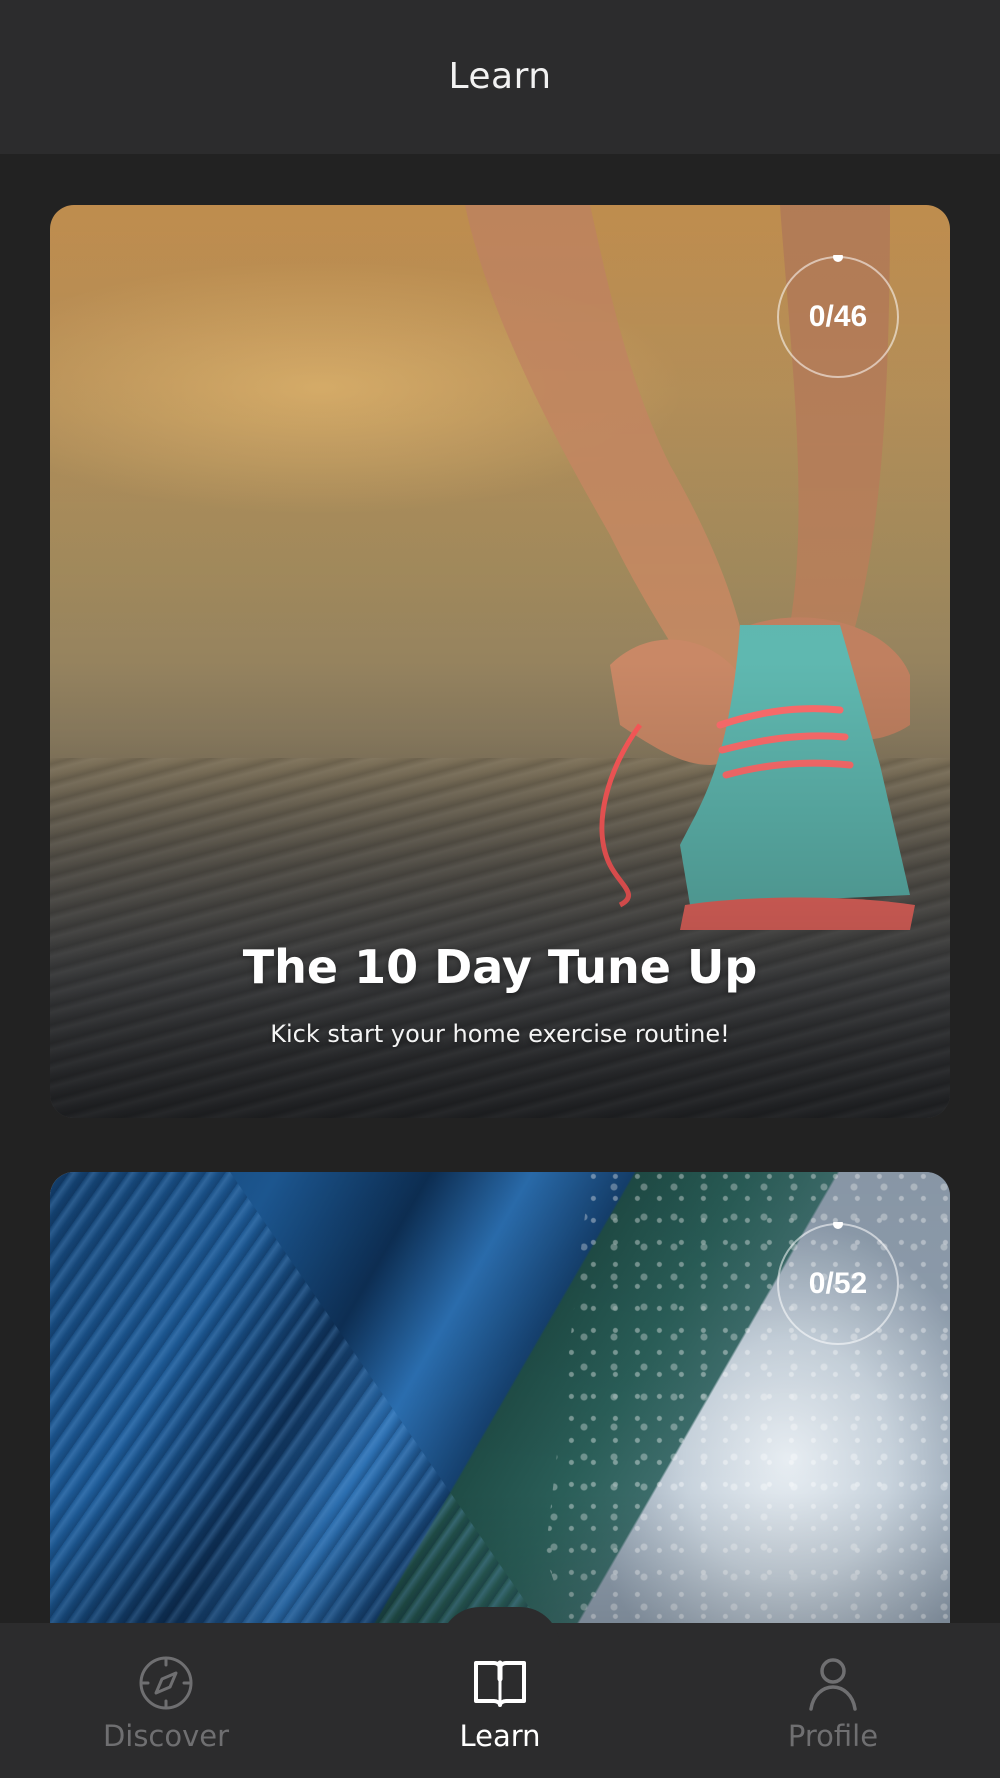 This screenshot has width=1000, height=1778. Describe the element at coordinates (166, 1683) in the screenshot. I see `compass-icon` at that location.